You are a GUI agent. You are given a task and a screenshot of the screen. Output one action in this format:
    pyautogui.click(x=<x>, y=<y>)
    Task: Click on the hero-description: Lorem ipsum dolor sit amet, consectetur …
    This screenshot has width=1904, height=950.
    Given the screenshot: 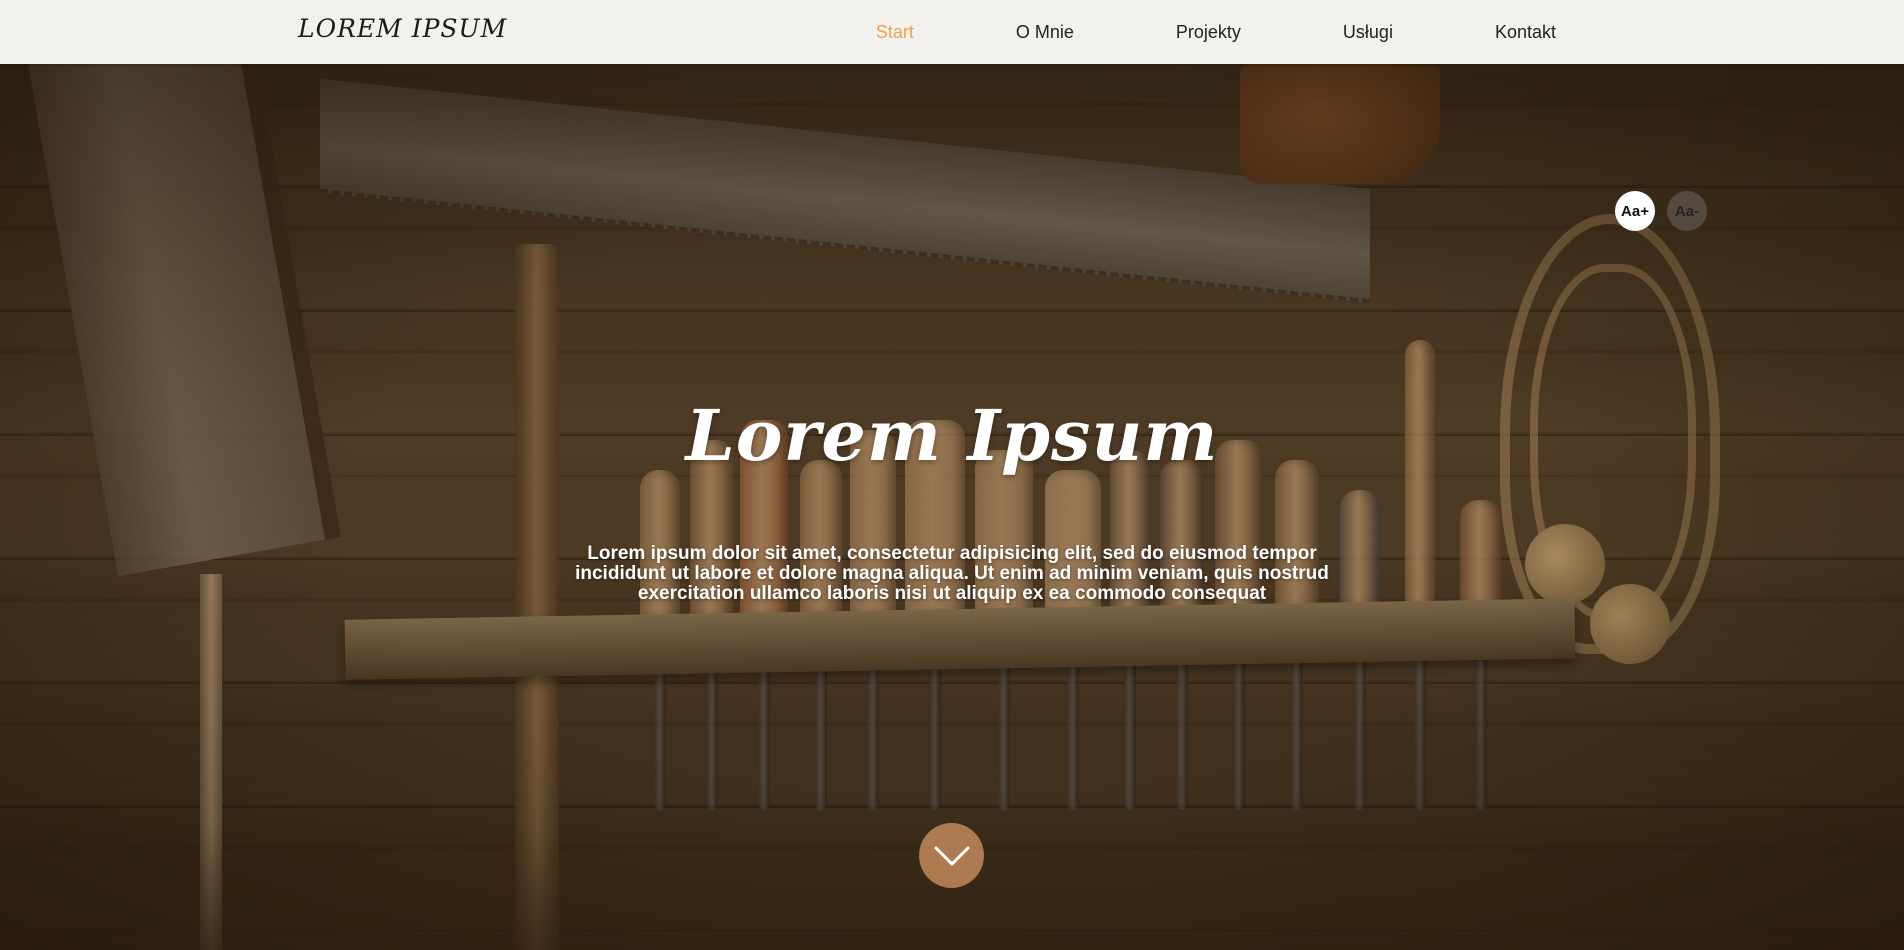 What is the action you would take?
    pyautogui.click(x=952, y=573)
    